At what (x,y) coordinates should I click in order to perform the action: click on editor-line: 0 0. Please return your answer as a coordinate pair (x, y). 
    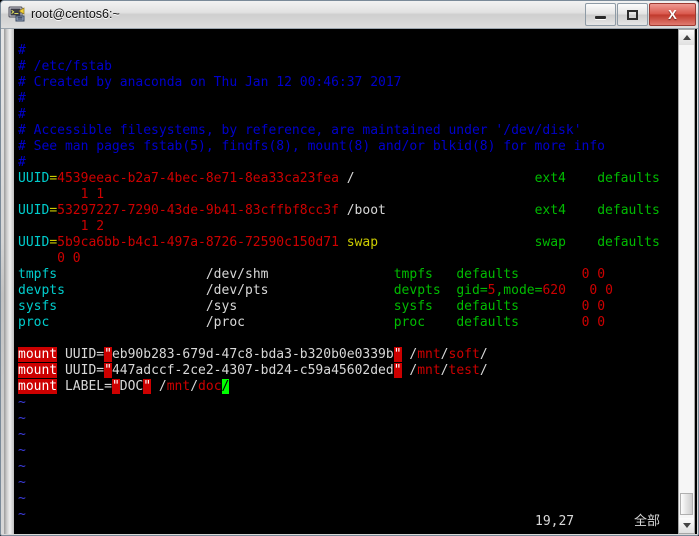
    Looking at the image, I should click on (49, 259).